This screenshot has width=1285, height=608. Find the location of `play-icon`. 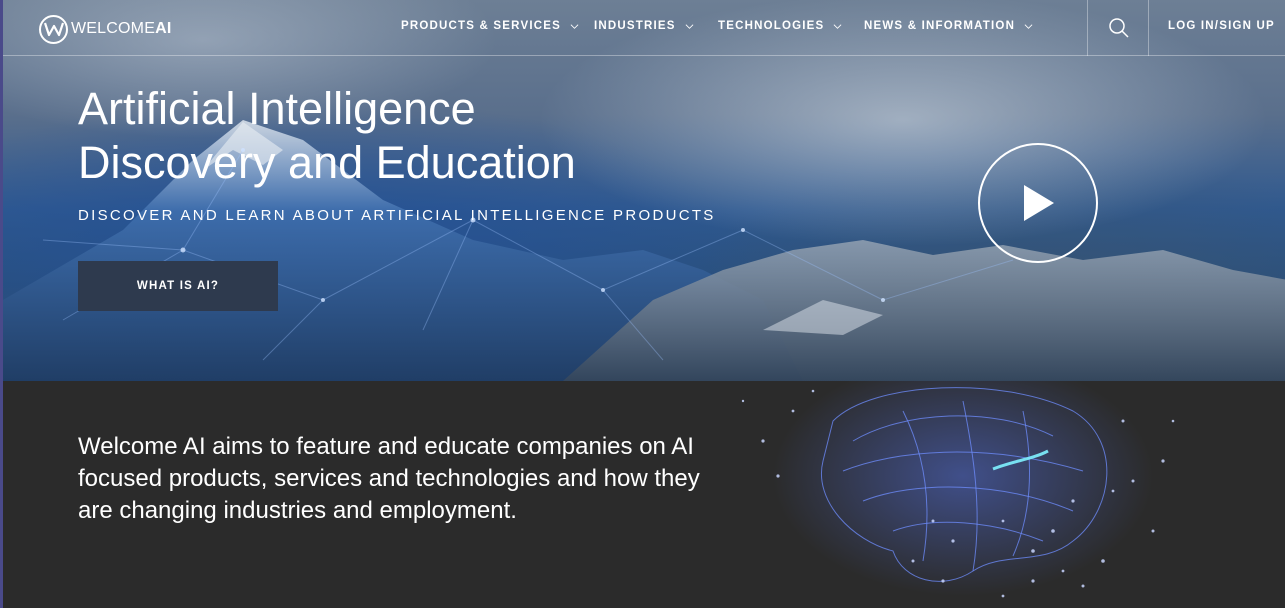

play-icon is located at coordinates (1039, 203).